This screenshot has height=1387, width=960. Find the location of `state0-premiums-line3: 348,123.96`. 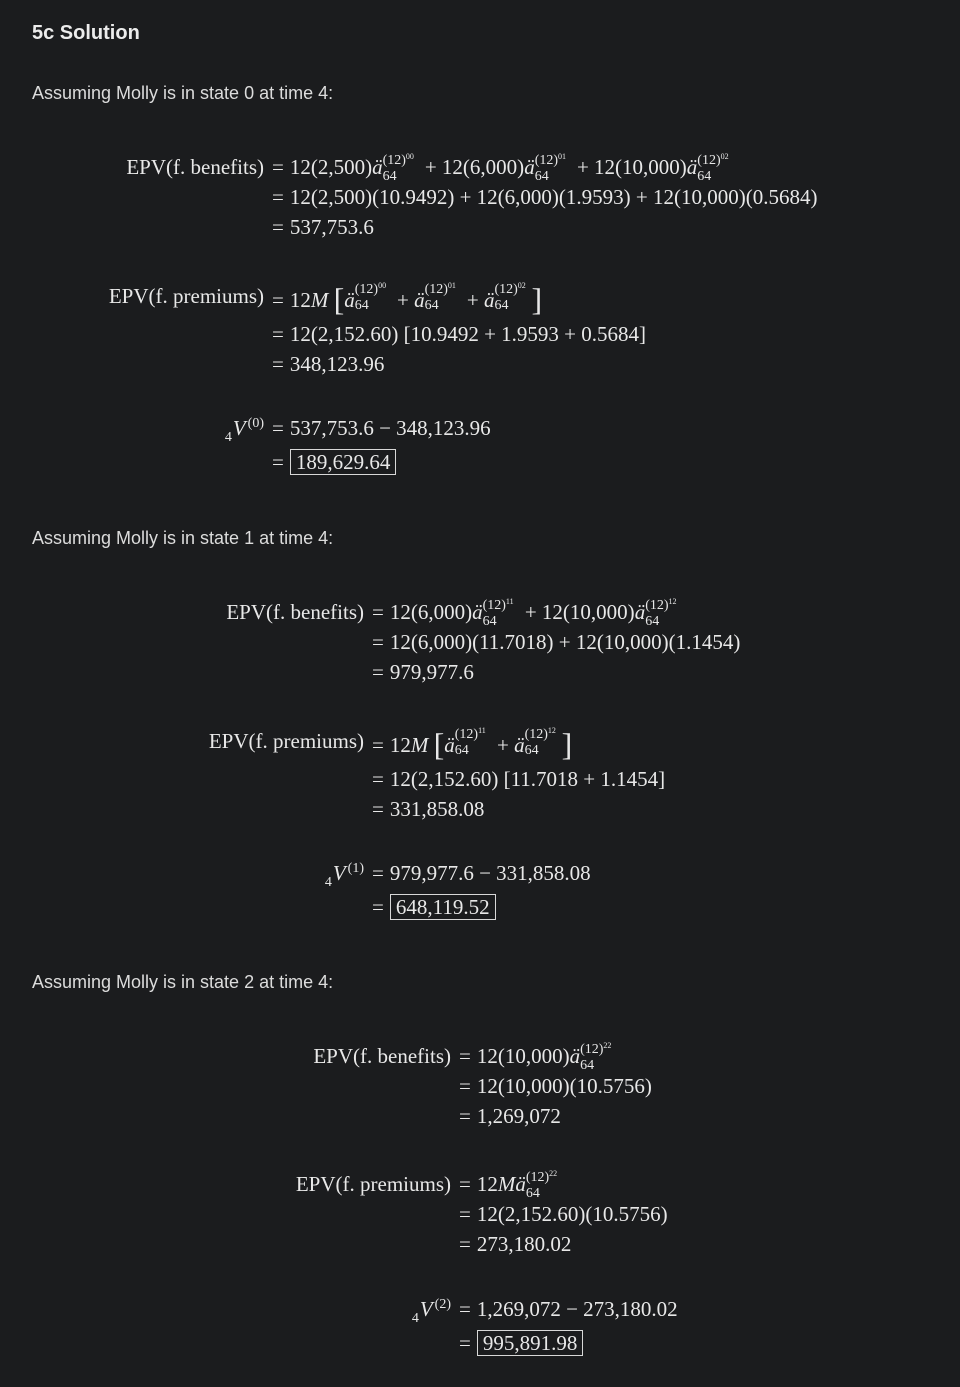

state0-premiums-line3: 348,123.96 is located at coordinates (337, 364).